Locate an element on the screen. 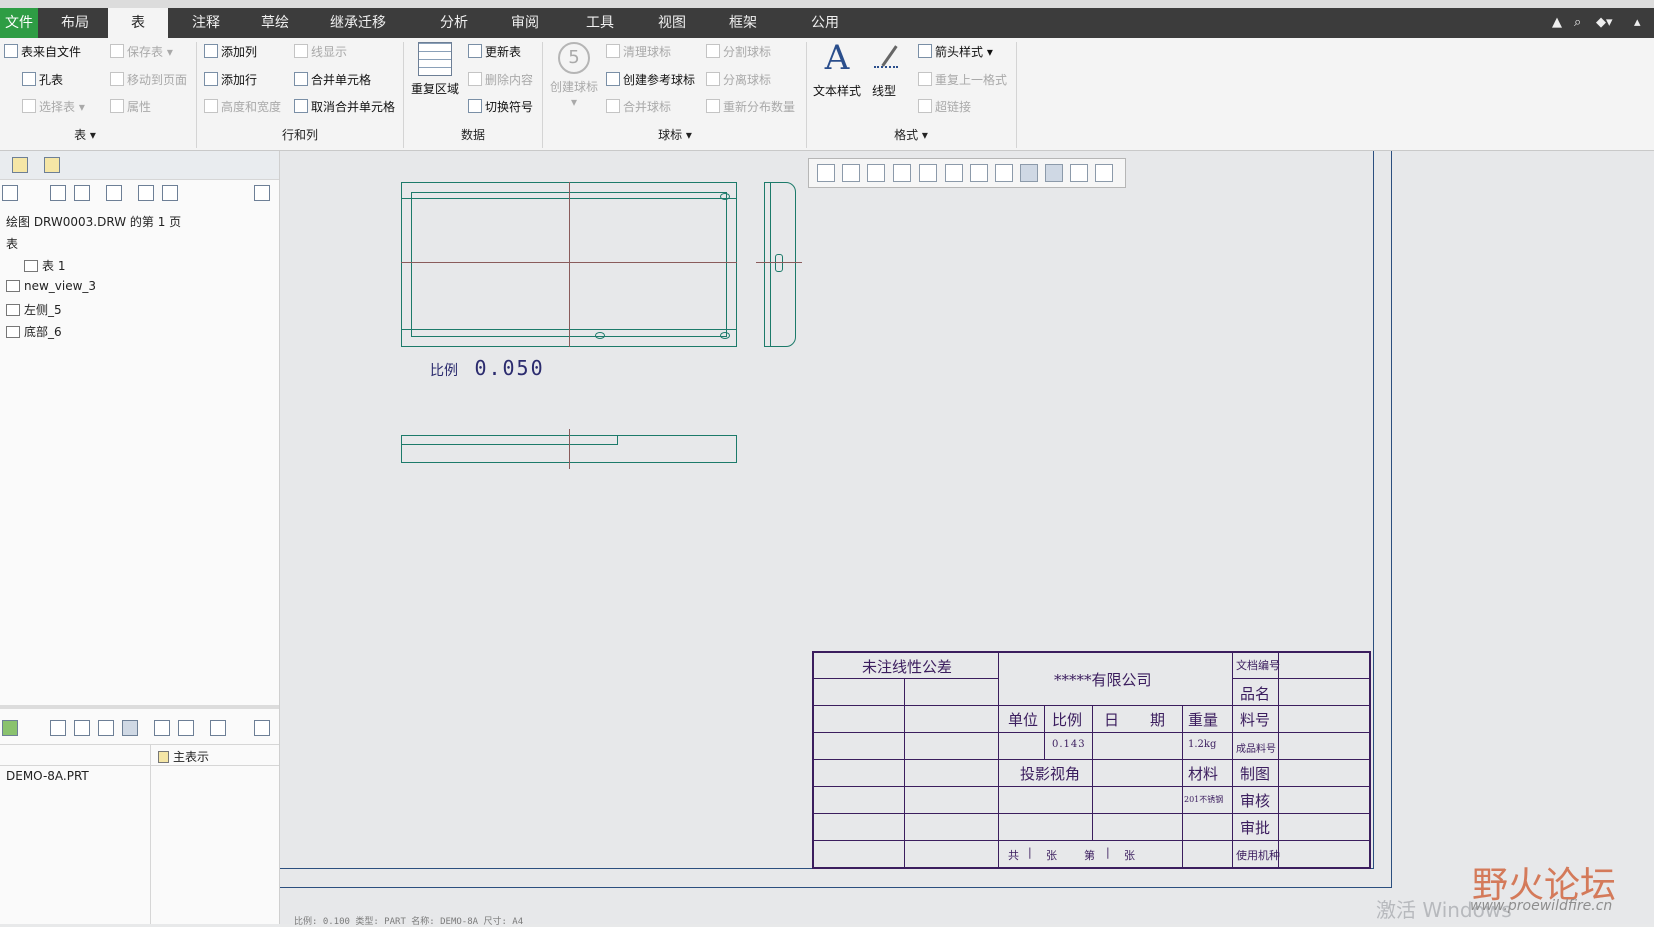 The width and height of the screenshot is (1654, 927). points-display-icon is located at coordinates (1079, 173).